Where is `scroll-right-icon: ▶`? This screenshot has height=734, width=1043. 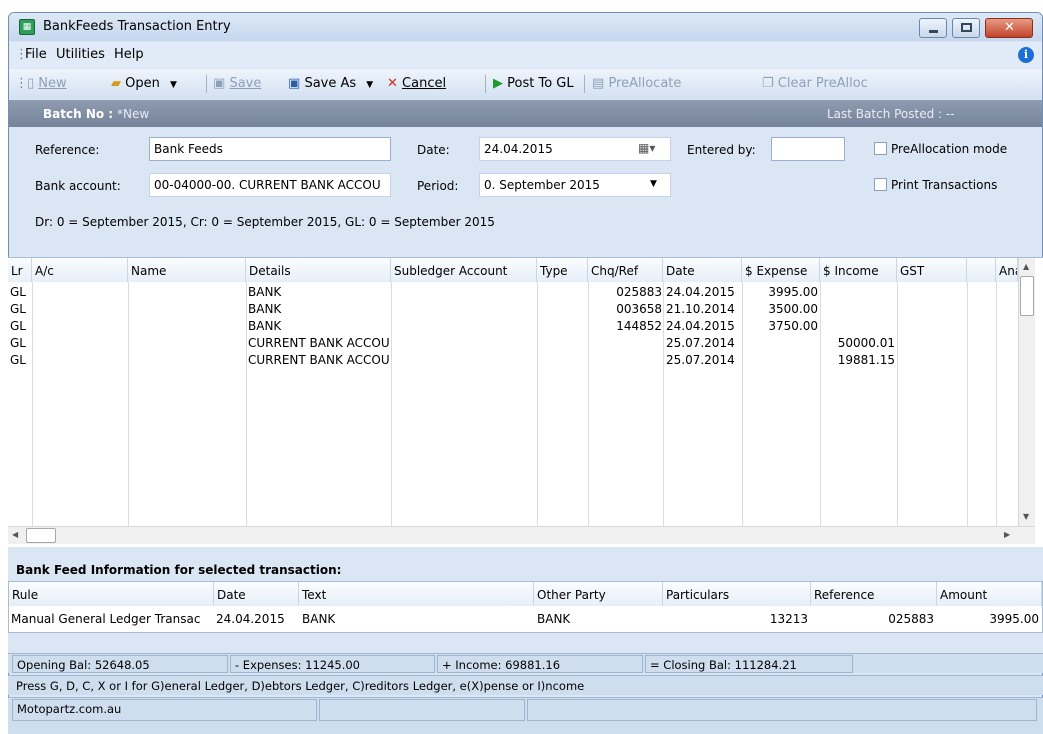
scroll-right-icon: ▶ is located at coordinates (1007, 534).